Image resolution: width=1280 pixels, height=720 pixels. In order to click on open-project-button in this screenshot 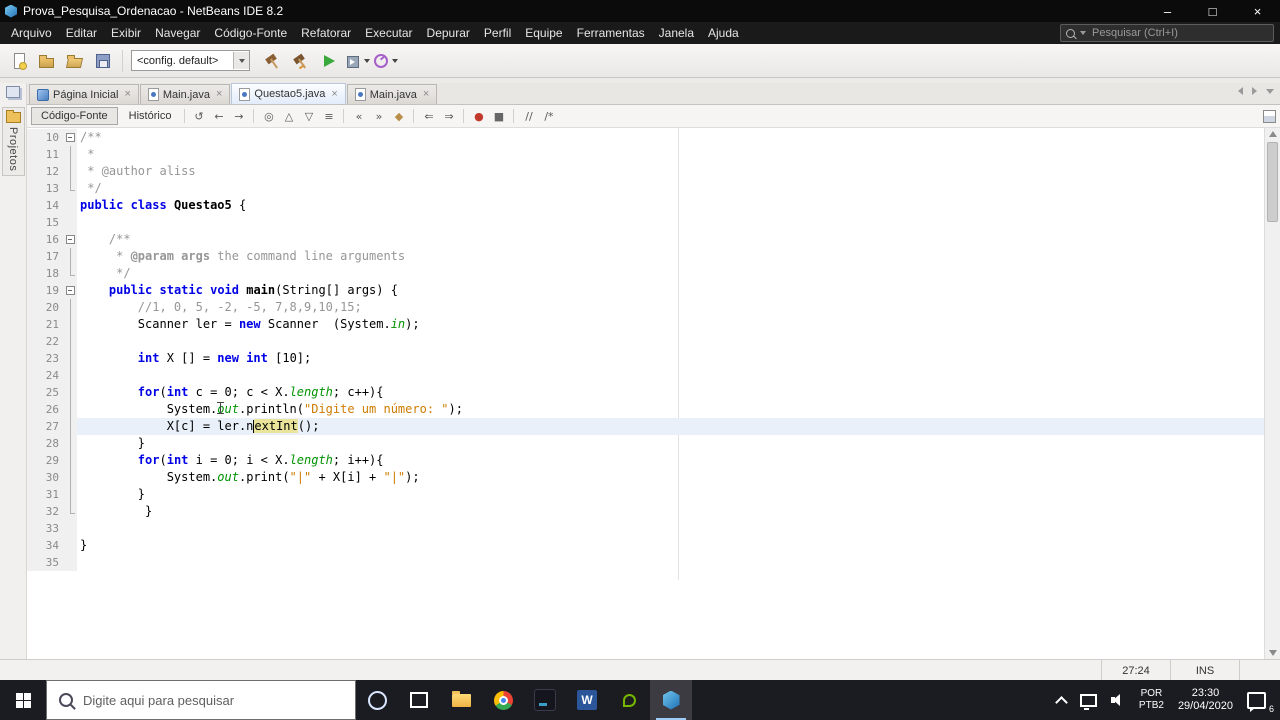, I will do `click(75, 61)`.